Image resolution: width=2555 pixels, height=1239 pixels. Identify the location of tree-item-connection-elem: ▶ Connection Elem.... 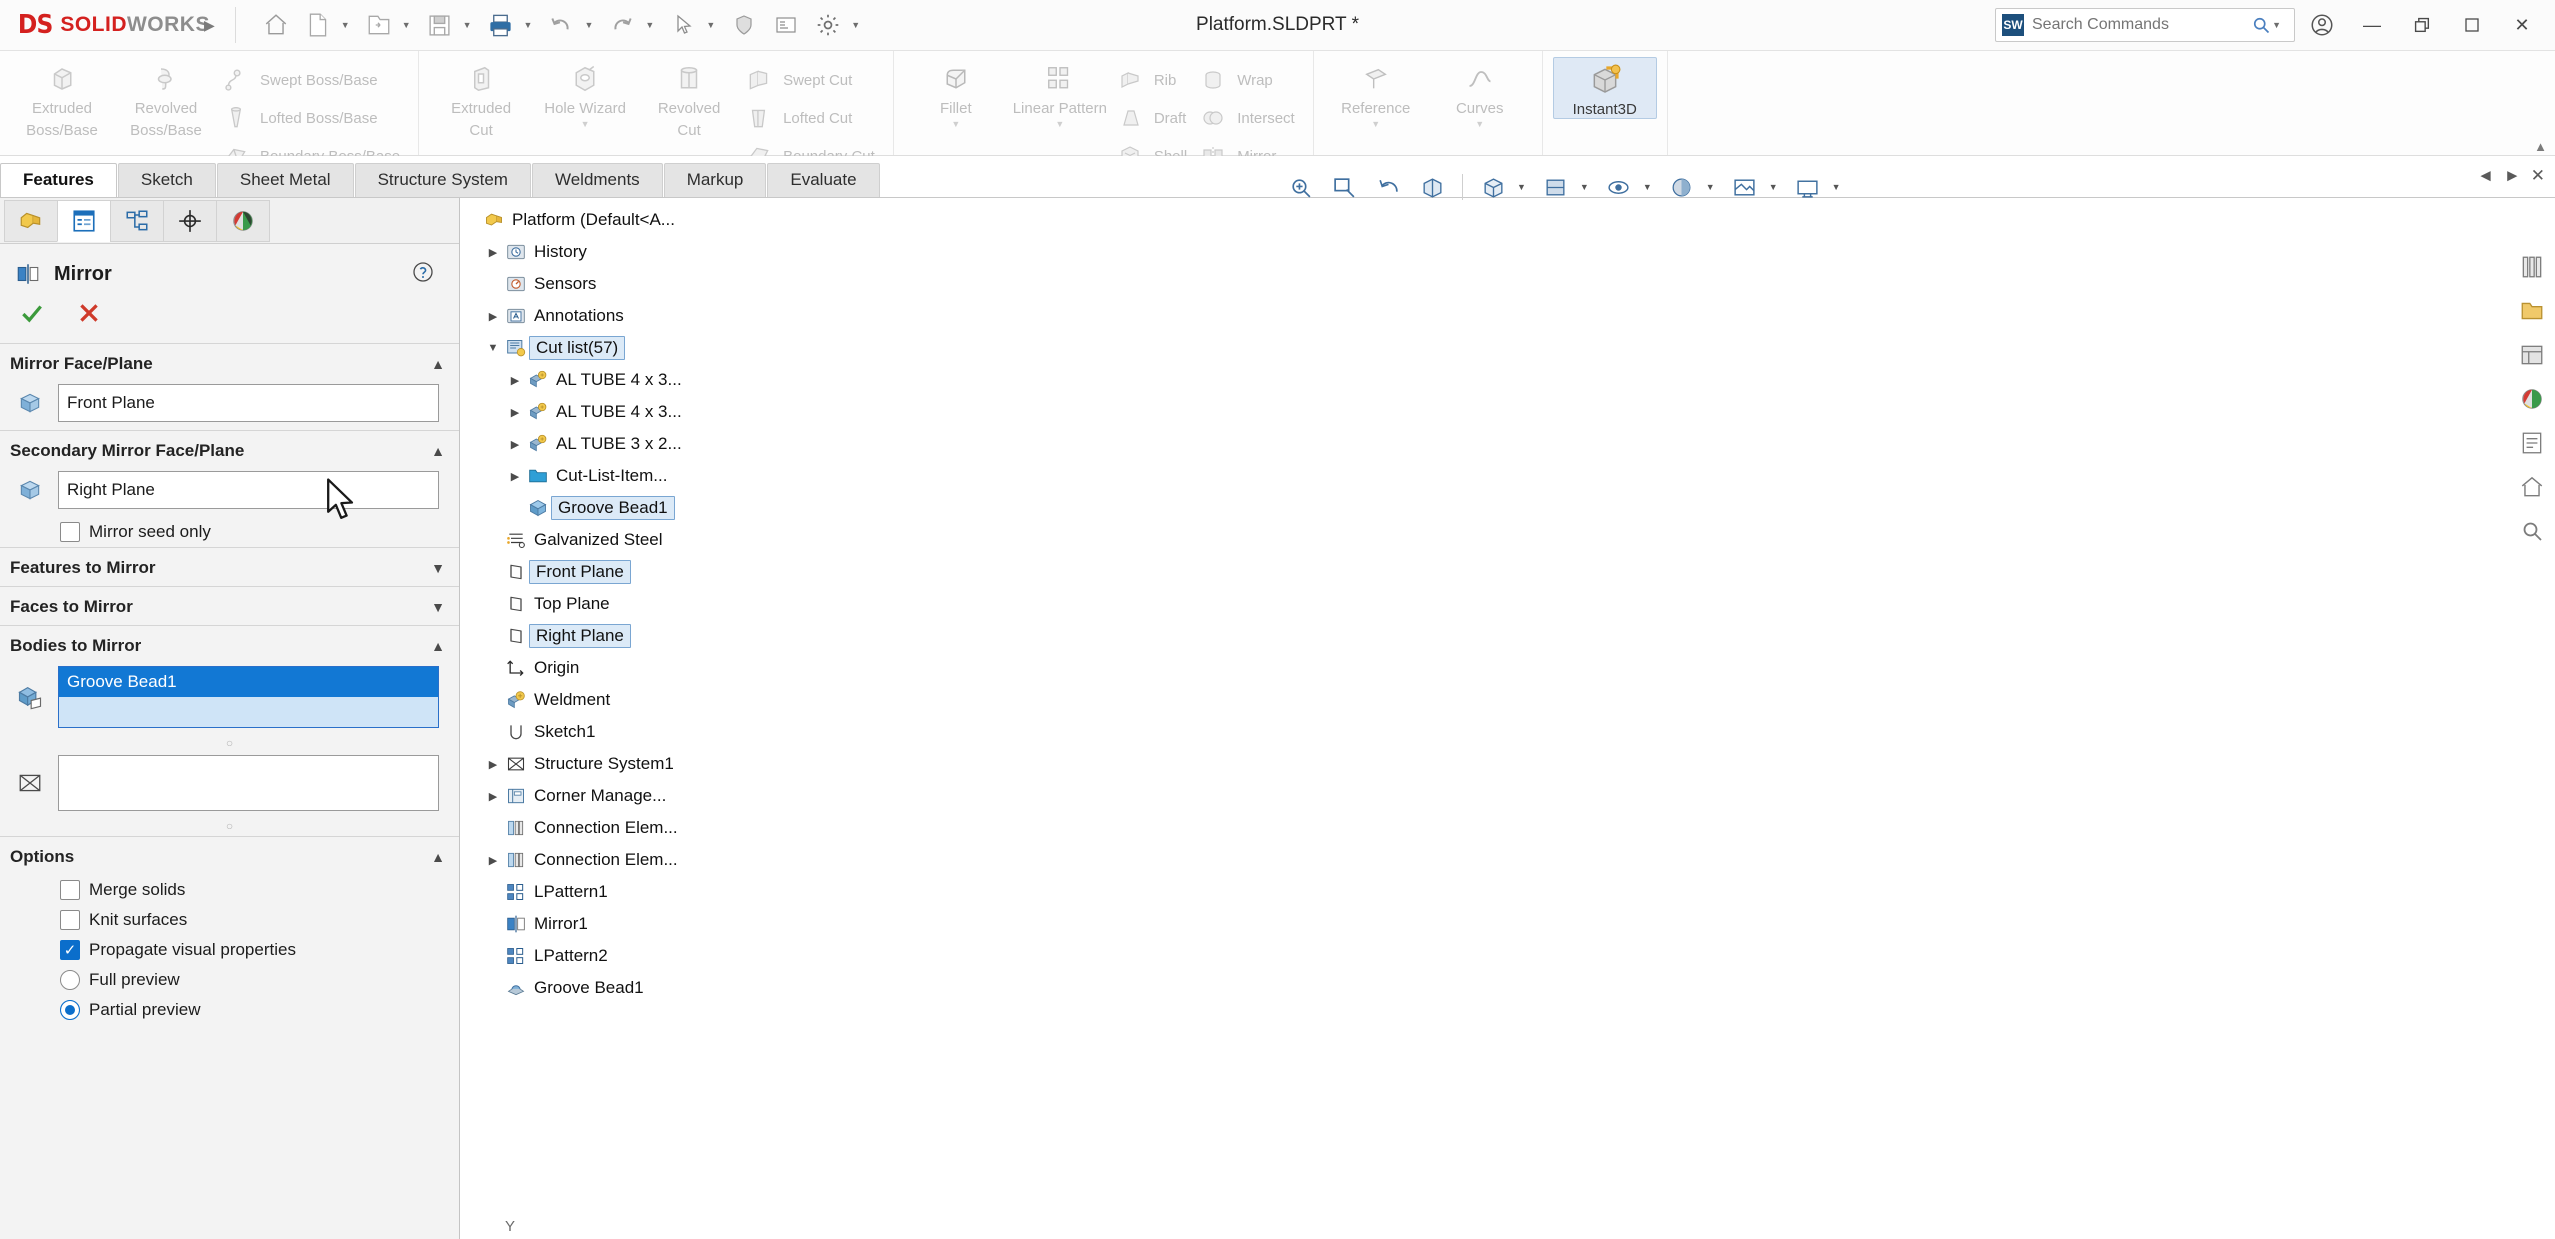
(611, 860).